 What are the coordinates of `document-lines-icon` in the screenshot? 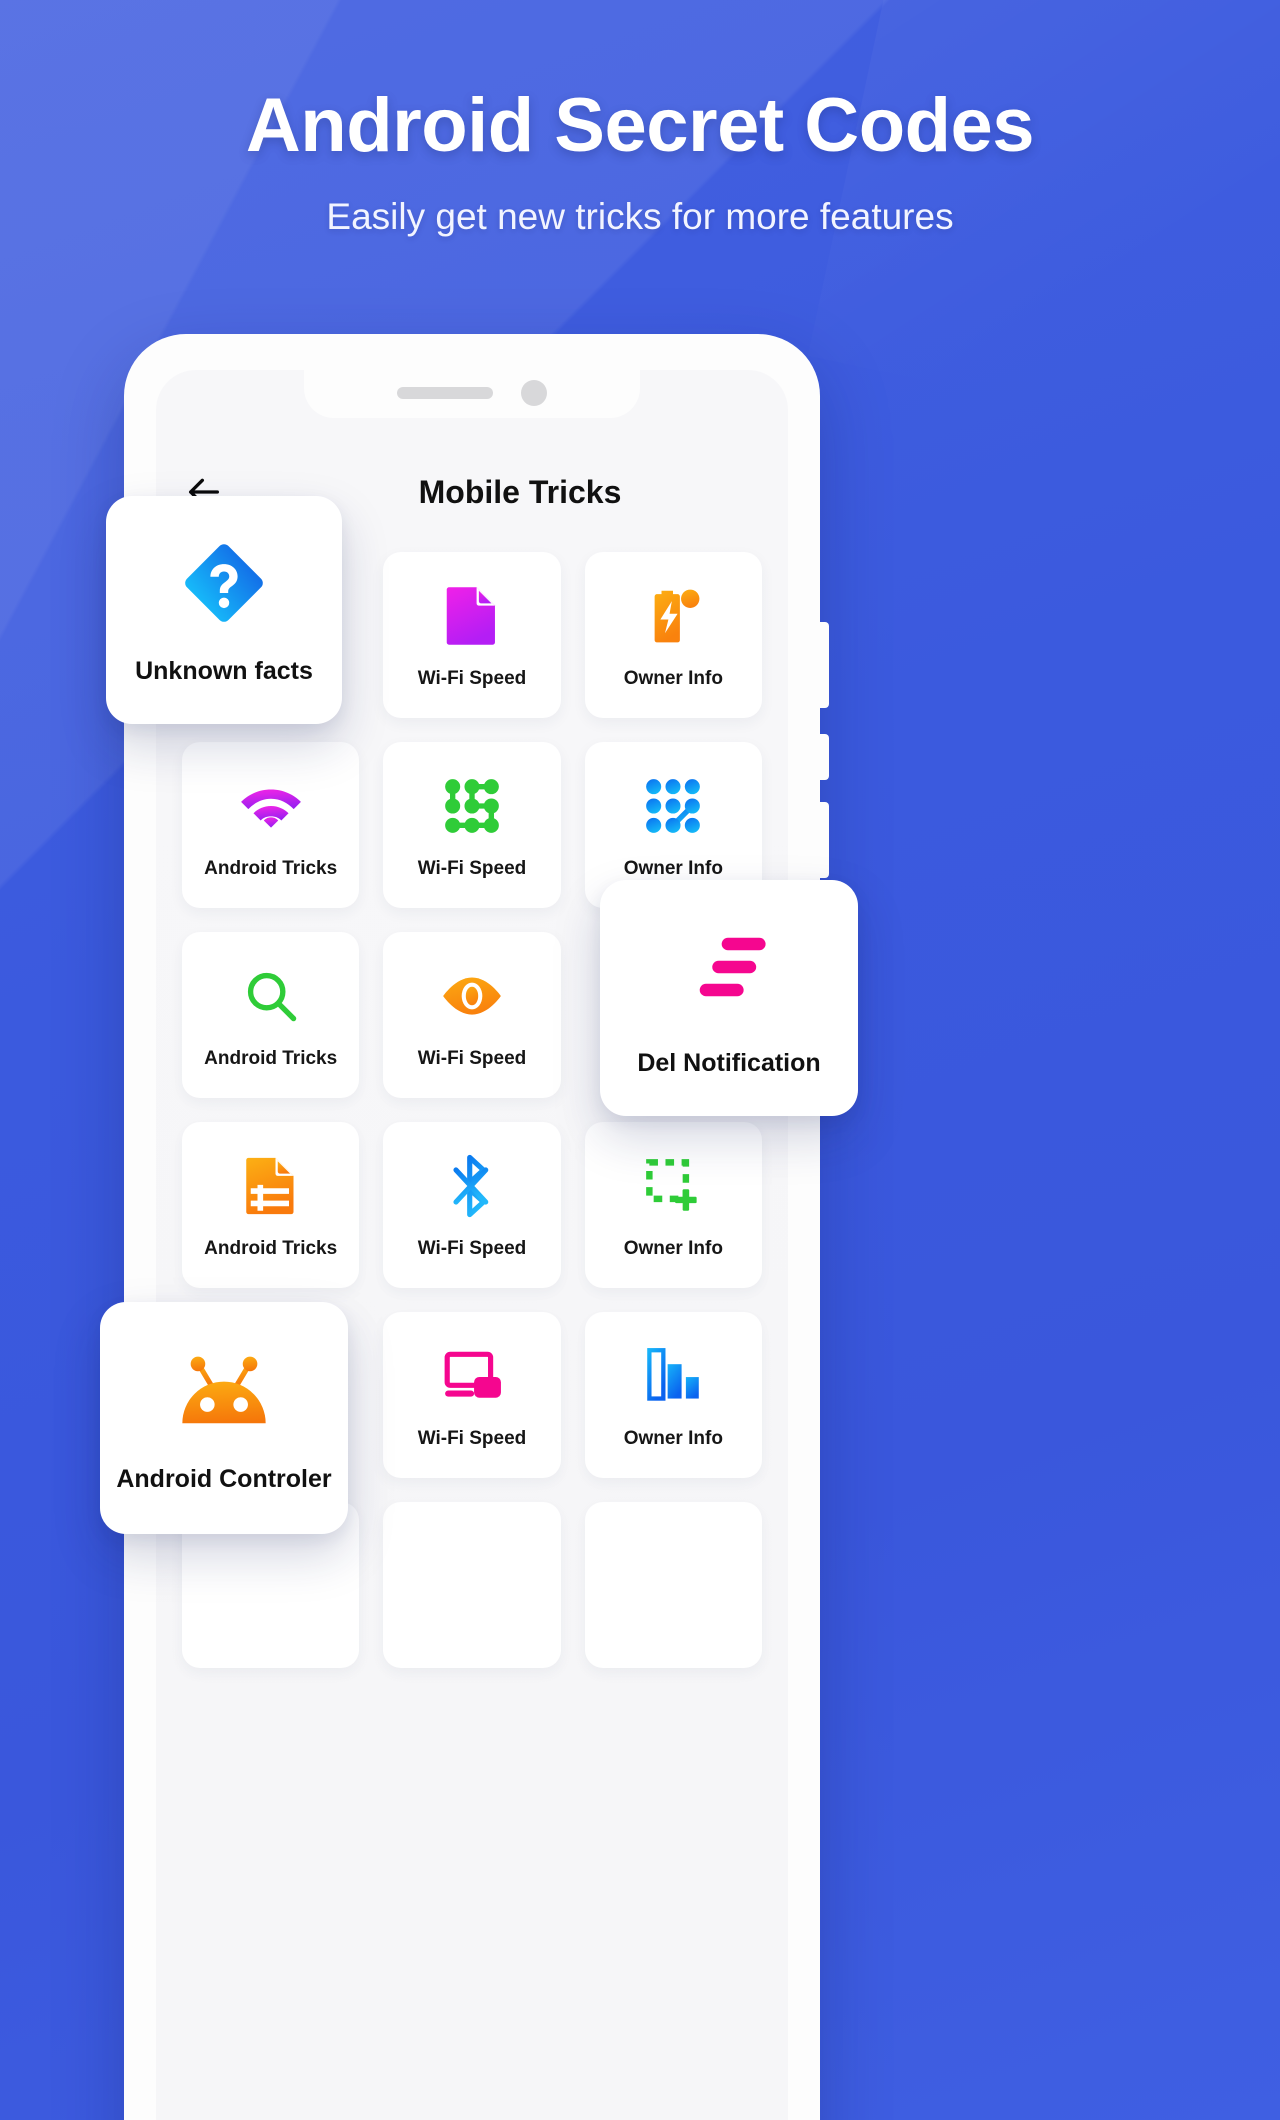 It's located at (271, 1186).